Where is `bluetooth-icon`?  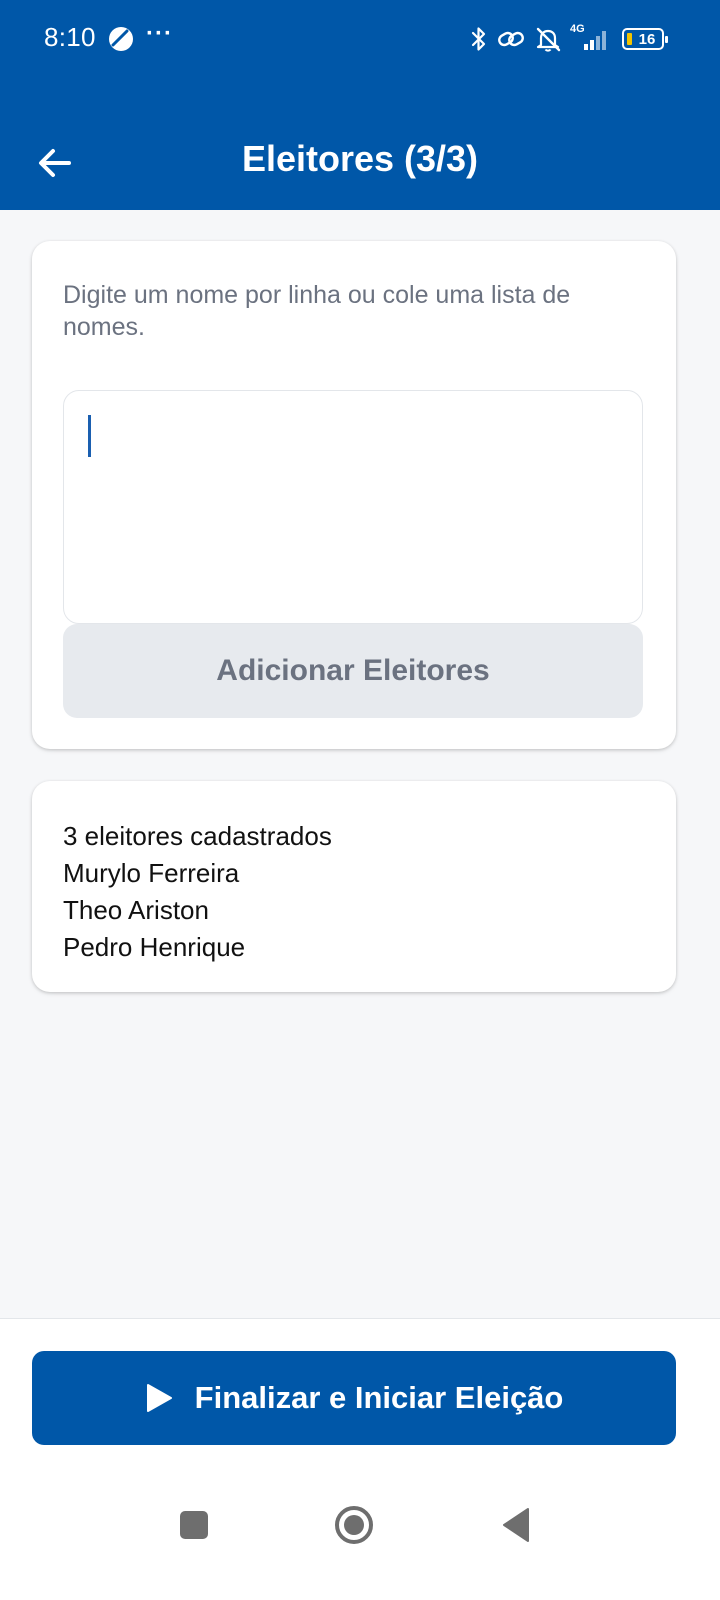 bluetooth-icon is located at coordinates (479, 39).